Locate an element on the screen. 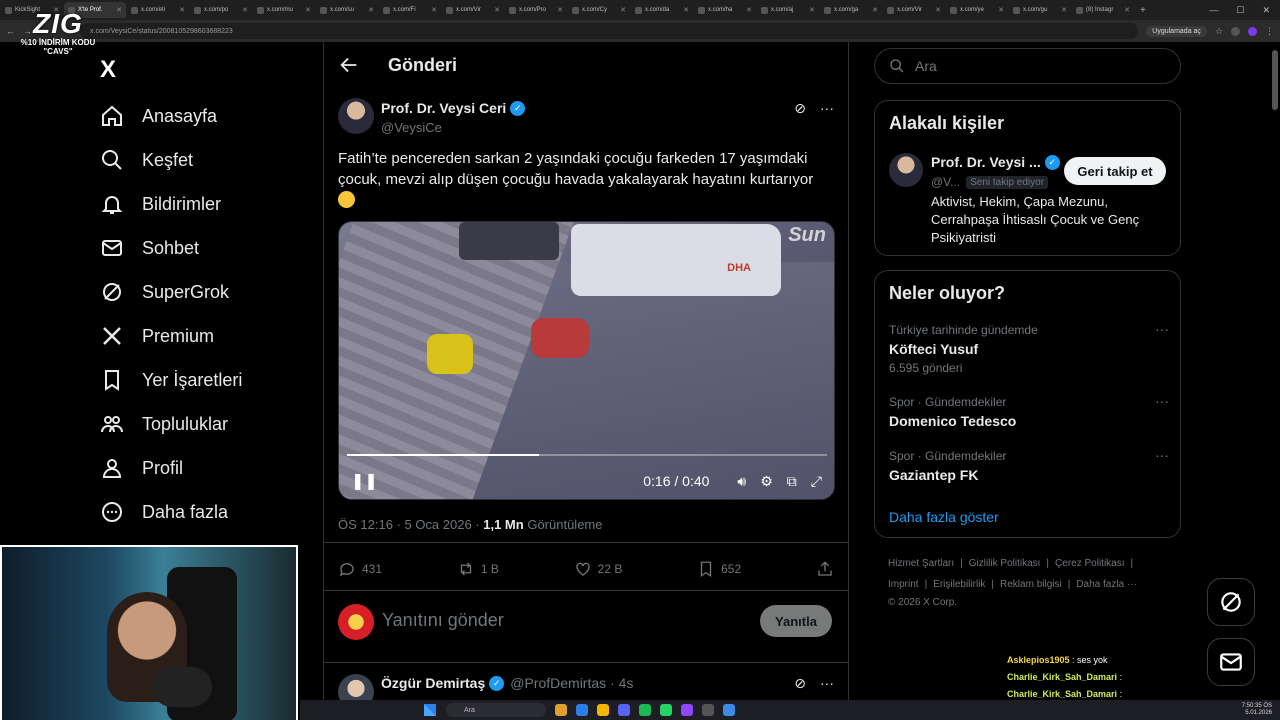  pip-icon: ⧉ is located at coordinates (792, 481).